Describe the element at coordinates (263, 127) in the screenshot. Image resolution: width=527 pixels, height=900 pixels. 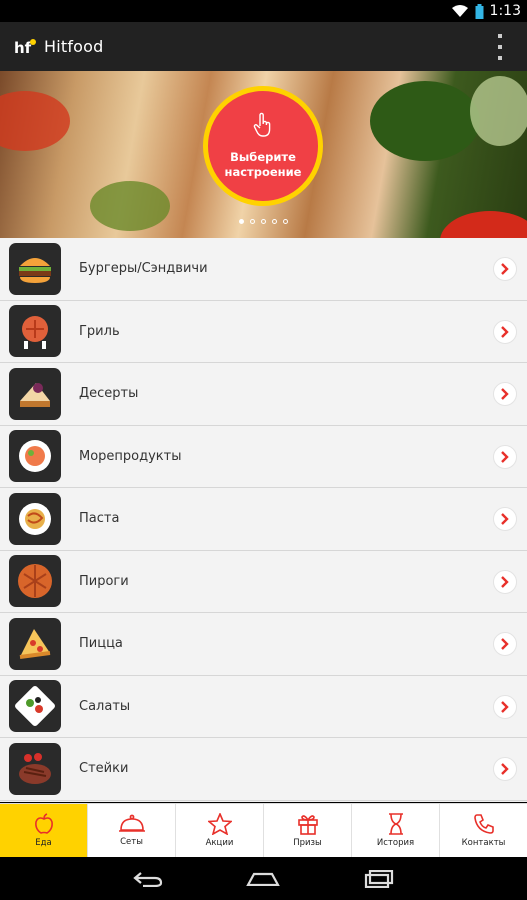
I see `hand-pointer-icon` at that location.